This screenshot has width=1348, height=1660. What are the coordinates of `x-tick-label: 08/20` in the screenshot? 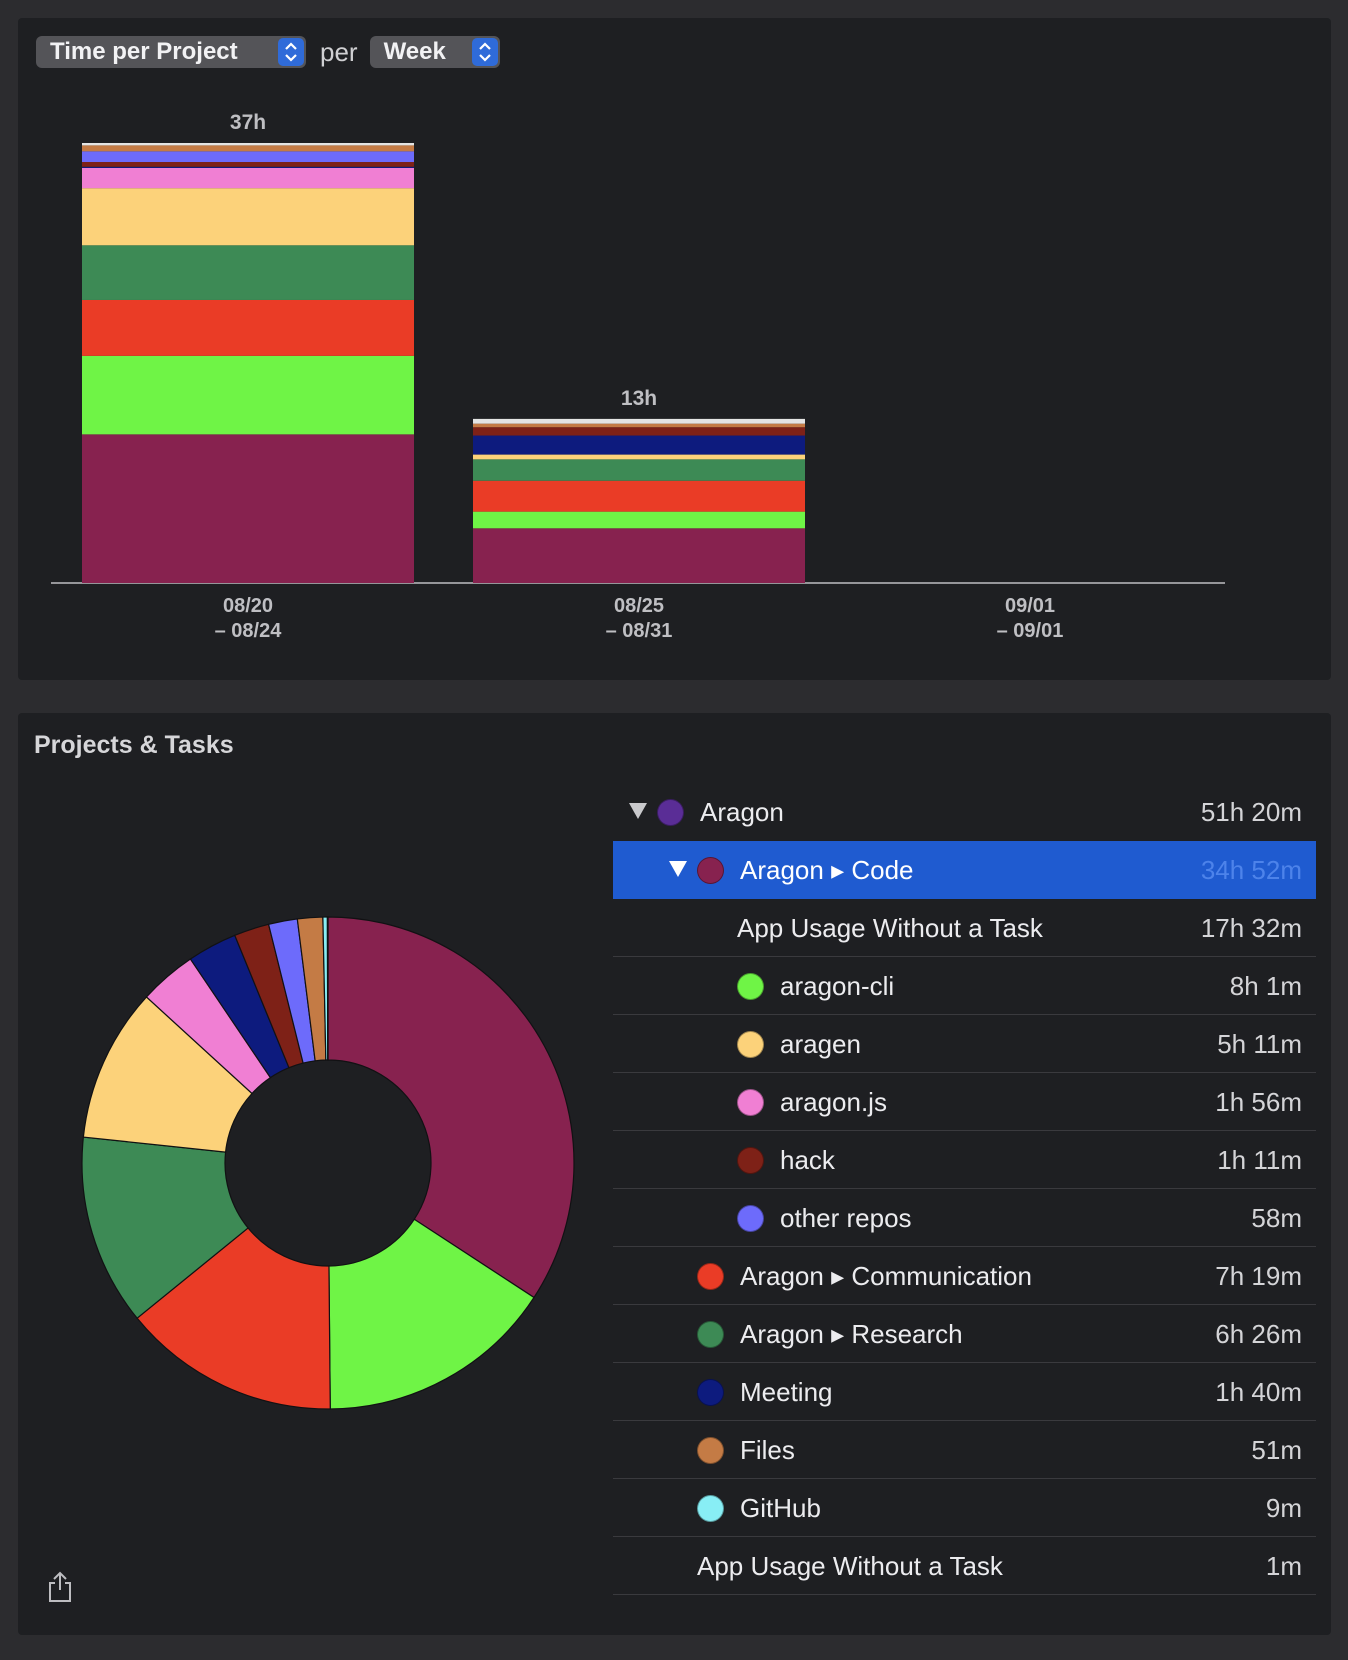 It's located at (248, 606).